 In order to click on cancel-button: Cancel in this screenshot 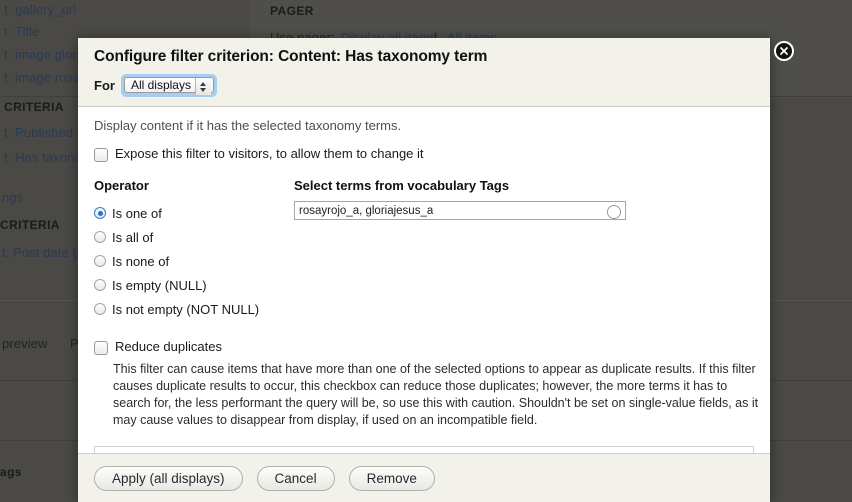, I will do `click(295, 478)`.